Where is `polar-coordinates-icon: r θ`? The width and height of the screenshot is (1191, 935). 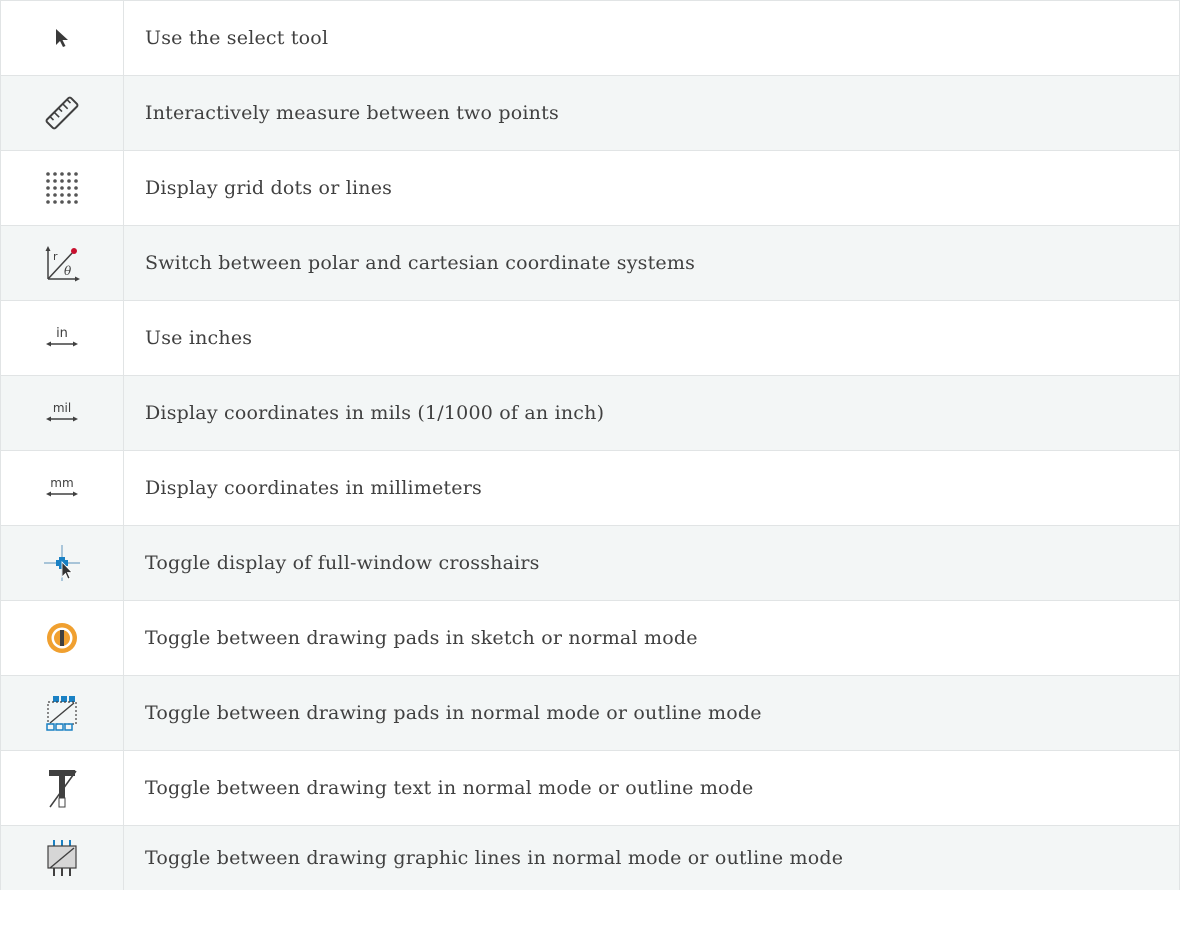 polar-coordinates-icon: r θ is located at coordinates (62, 263).